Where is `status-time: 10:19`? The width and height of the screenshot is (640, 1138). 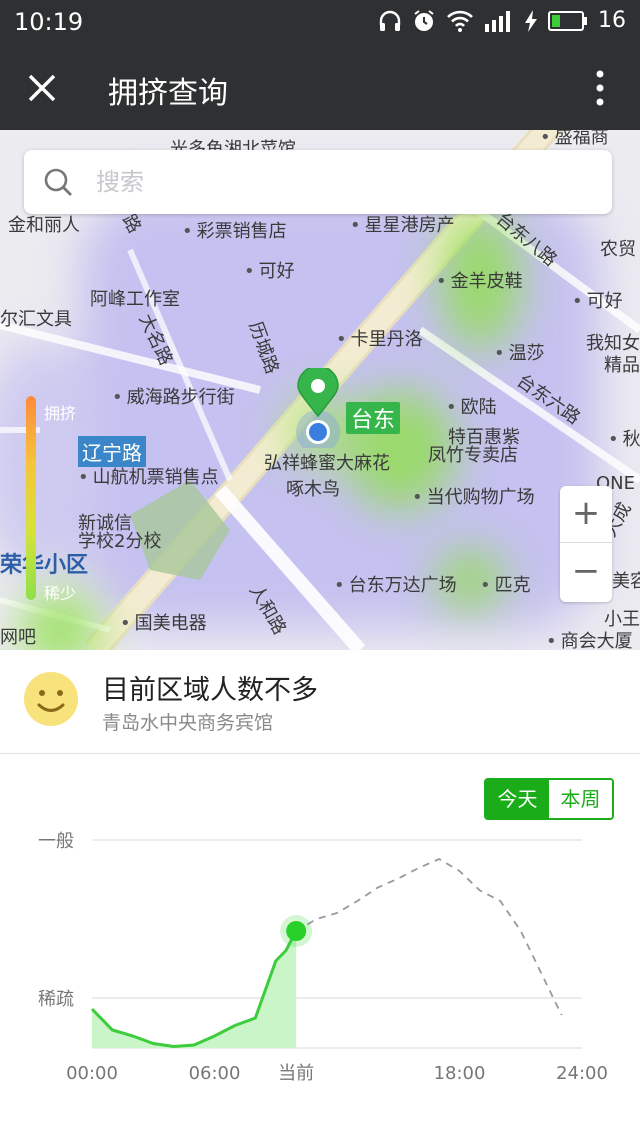 status-time: 10:19 is located at coordinates (49, 22).